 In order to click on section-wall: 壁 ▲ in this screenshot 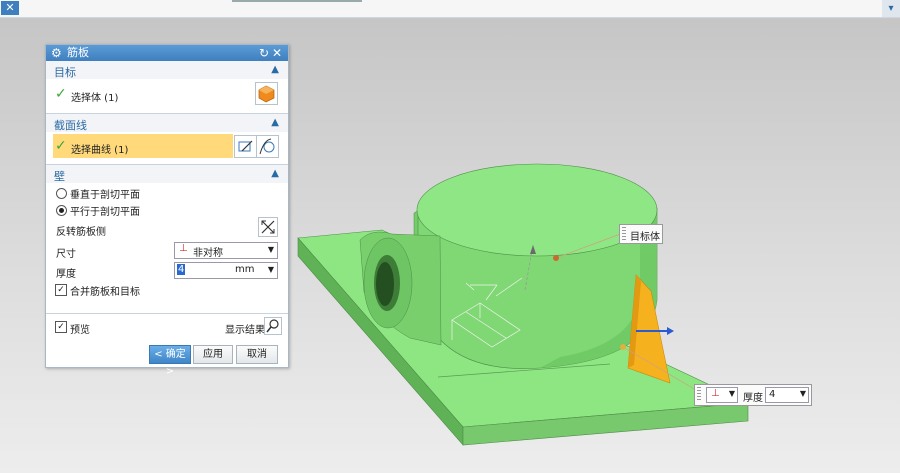, I will do `click(167, 173)`.